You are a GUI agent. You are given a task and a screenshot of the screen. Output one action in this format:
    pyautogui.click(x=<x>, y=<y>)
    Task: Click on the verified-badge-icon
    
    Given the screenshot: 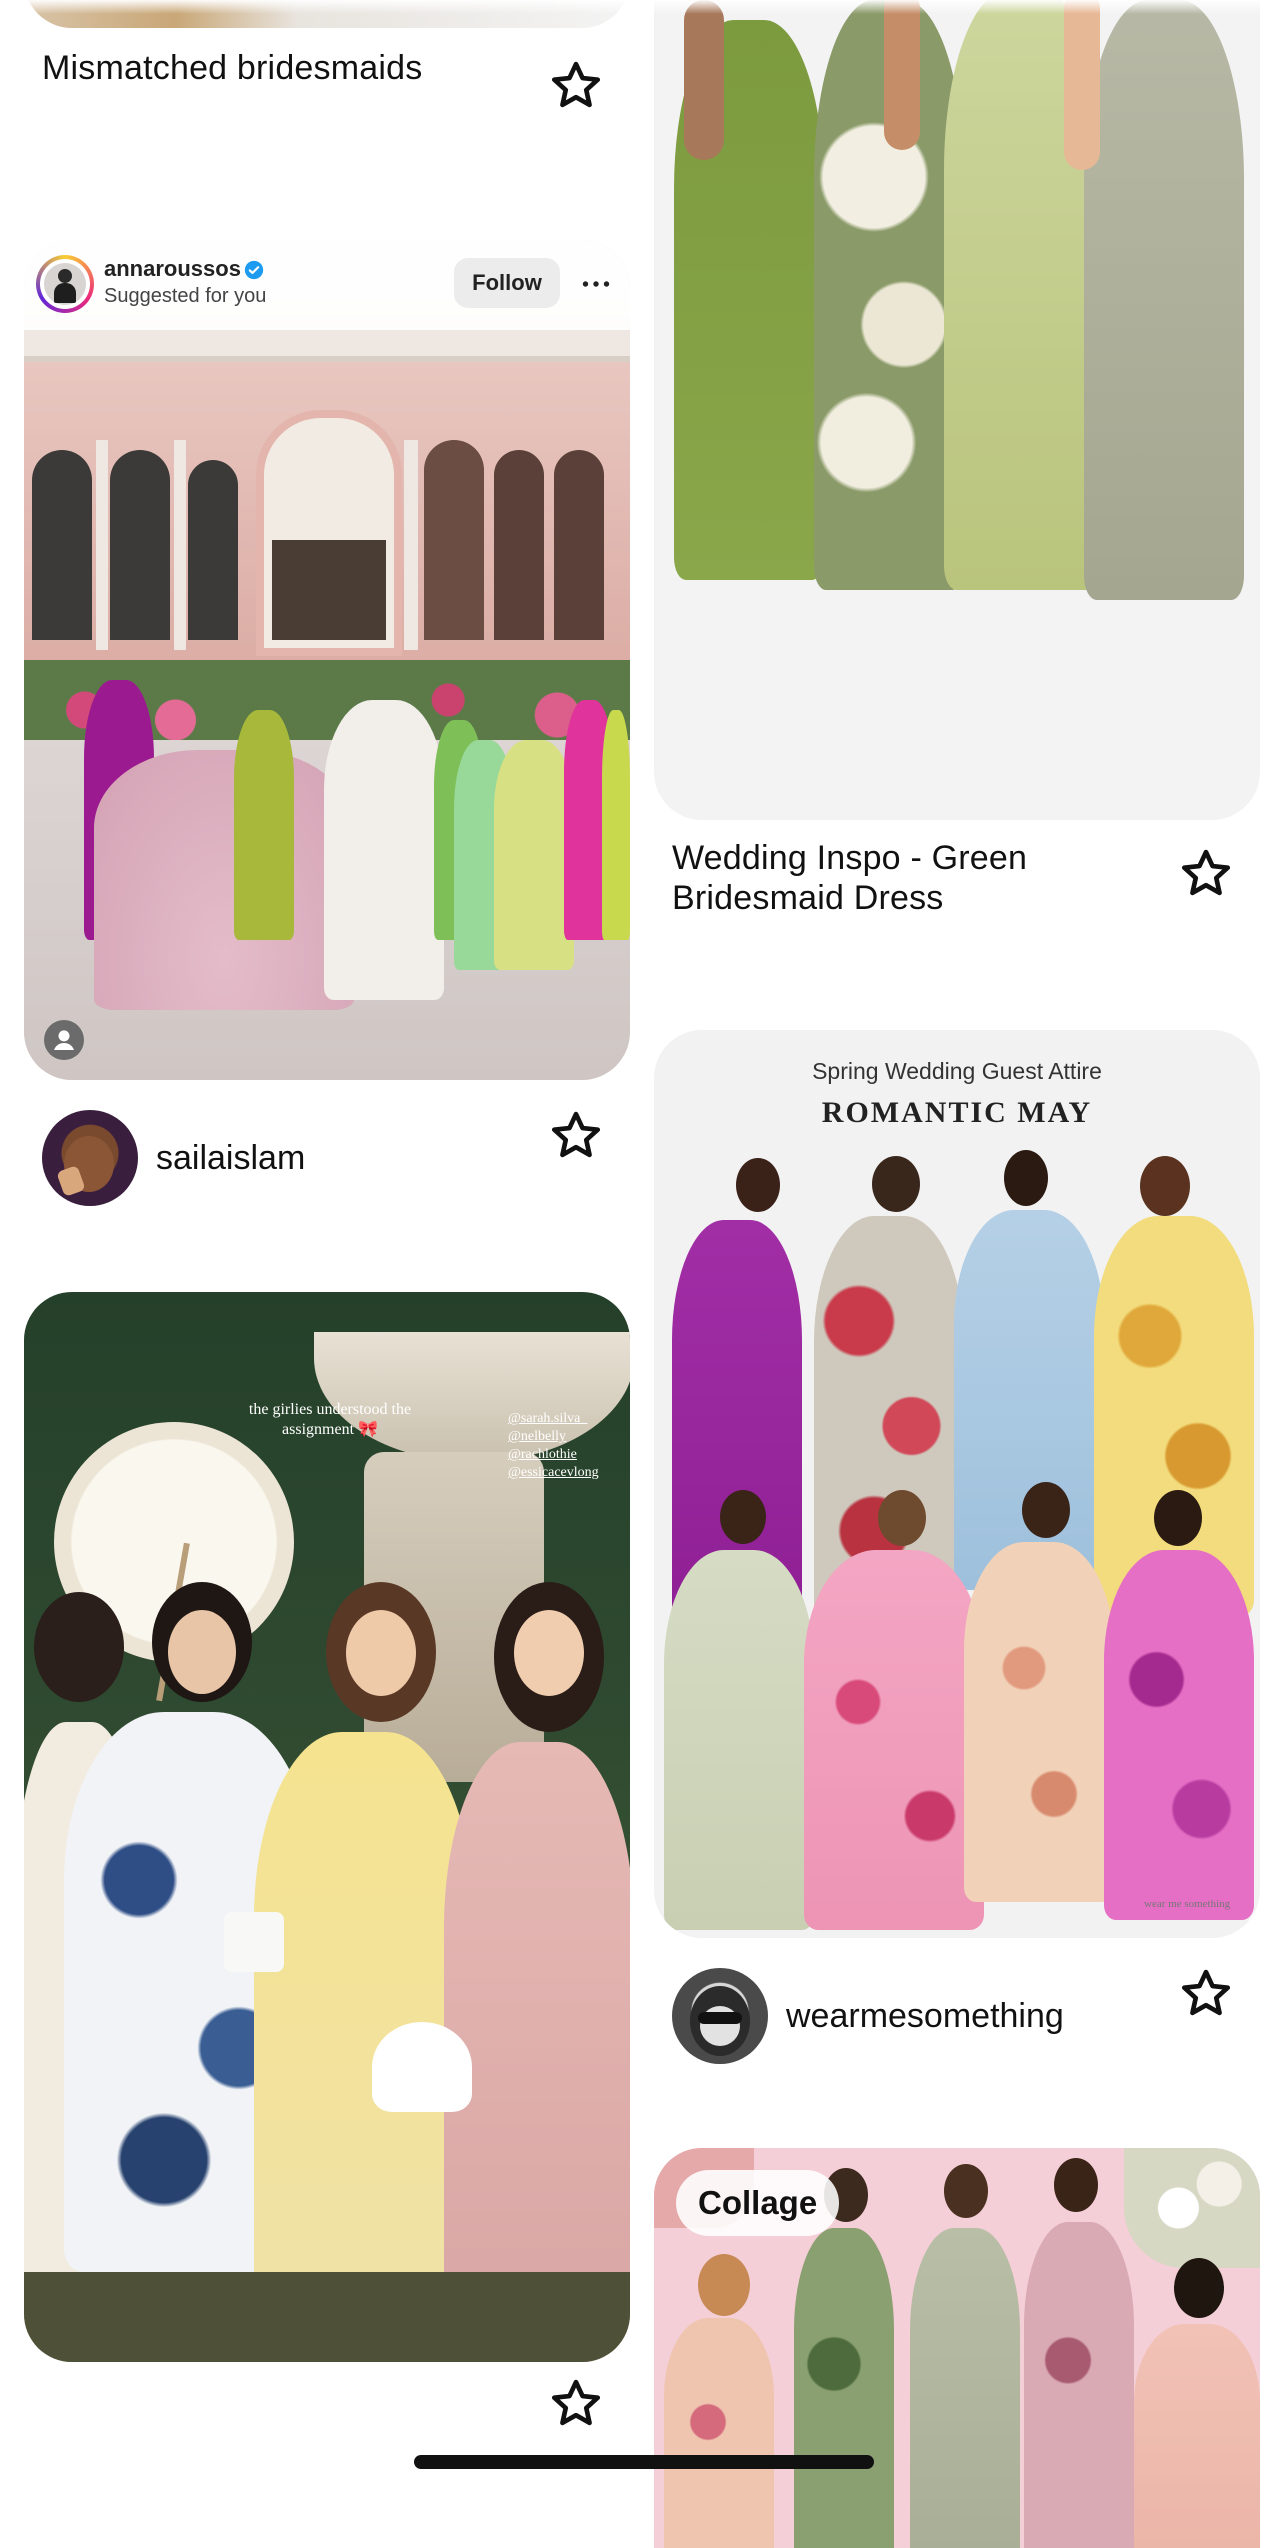 What is the action you would take?
    pyautogui.click(x=254, y=270)
    